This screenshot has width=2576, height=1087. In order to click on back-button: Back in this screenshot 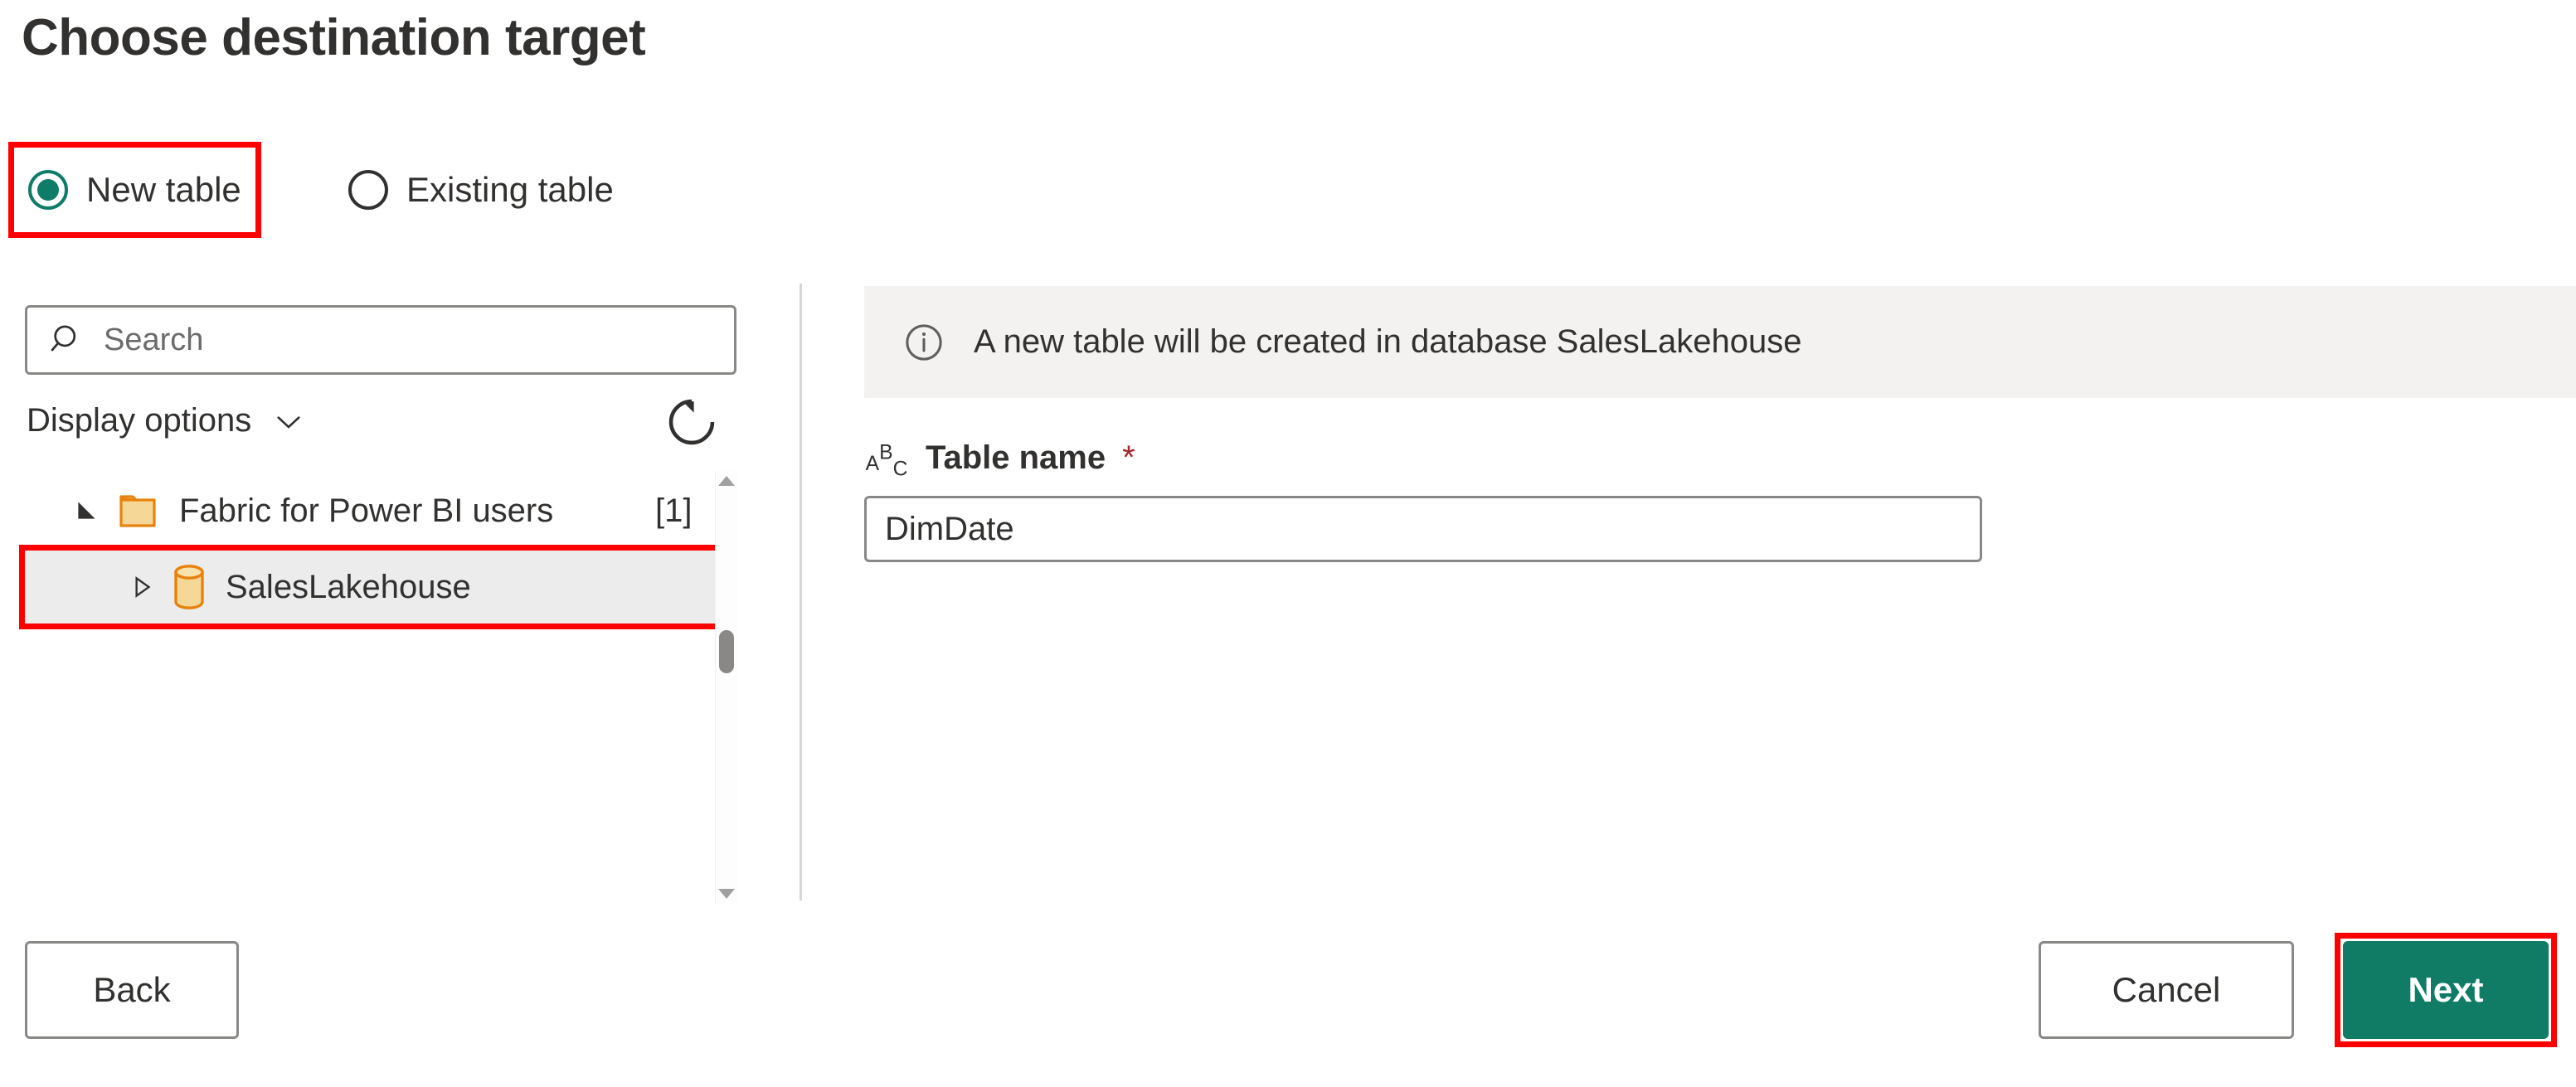, I will do `click(132, 990)`.